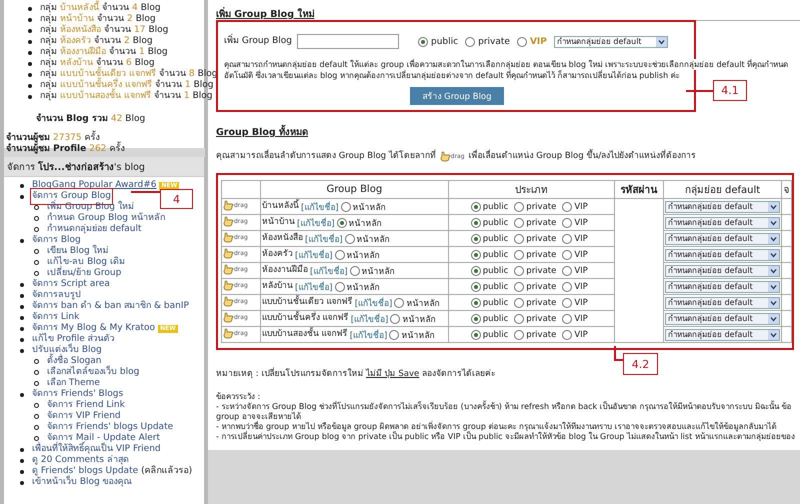 This screenshot has height=504, width=800. I want to click on menu-link: กำหนดกลุ่มย่อย default, so click(94, 229).